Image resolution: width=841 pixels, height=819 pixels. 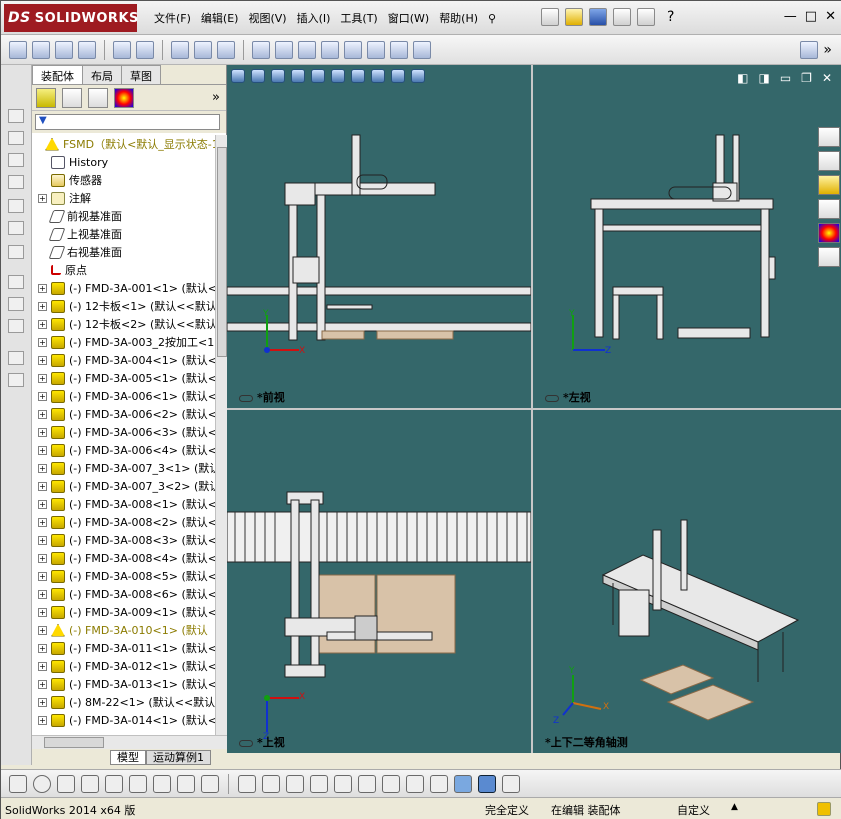 What do you see at coordinates (18, 49) in the screenshot?
I see `insert-component-icon` at bounding box center [18, 49].